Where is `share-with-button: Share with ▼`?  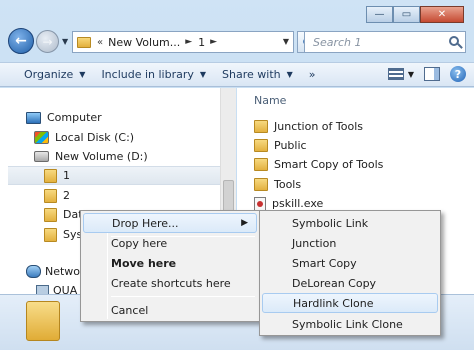
share-with-button: Share with ▼ is located at coordinates (257, 74).